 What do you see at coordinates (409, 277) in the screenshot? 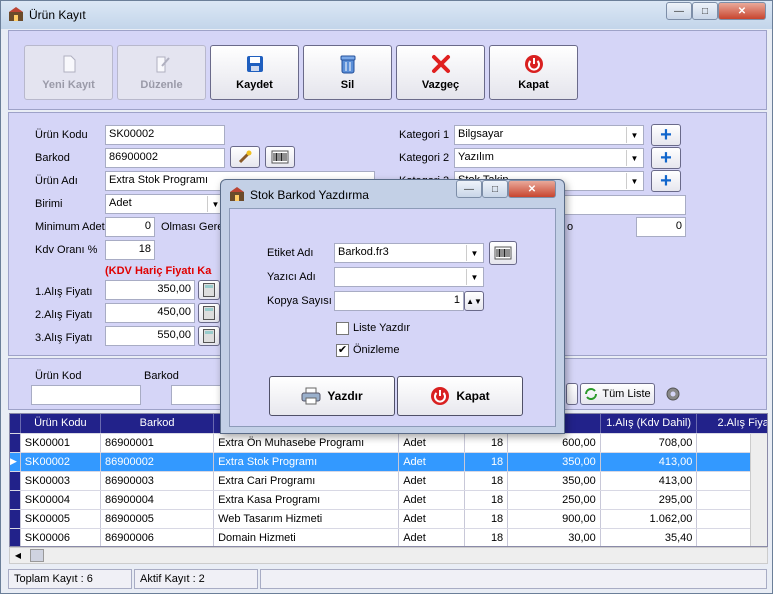
I see `yazici-select: ▼` at bounding box center [409, 277].